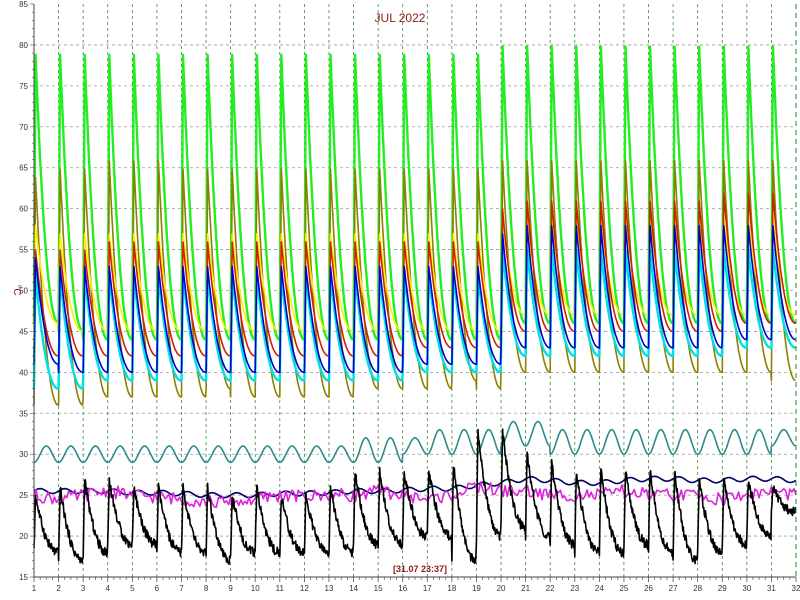 The height and width of the screenshot is (600, 800). Describe the element at coordinates (23, 577) in the screenshot. I see `y-tick-label: 15` at that location.